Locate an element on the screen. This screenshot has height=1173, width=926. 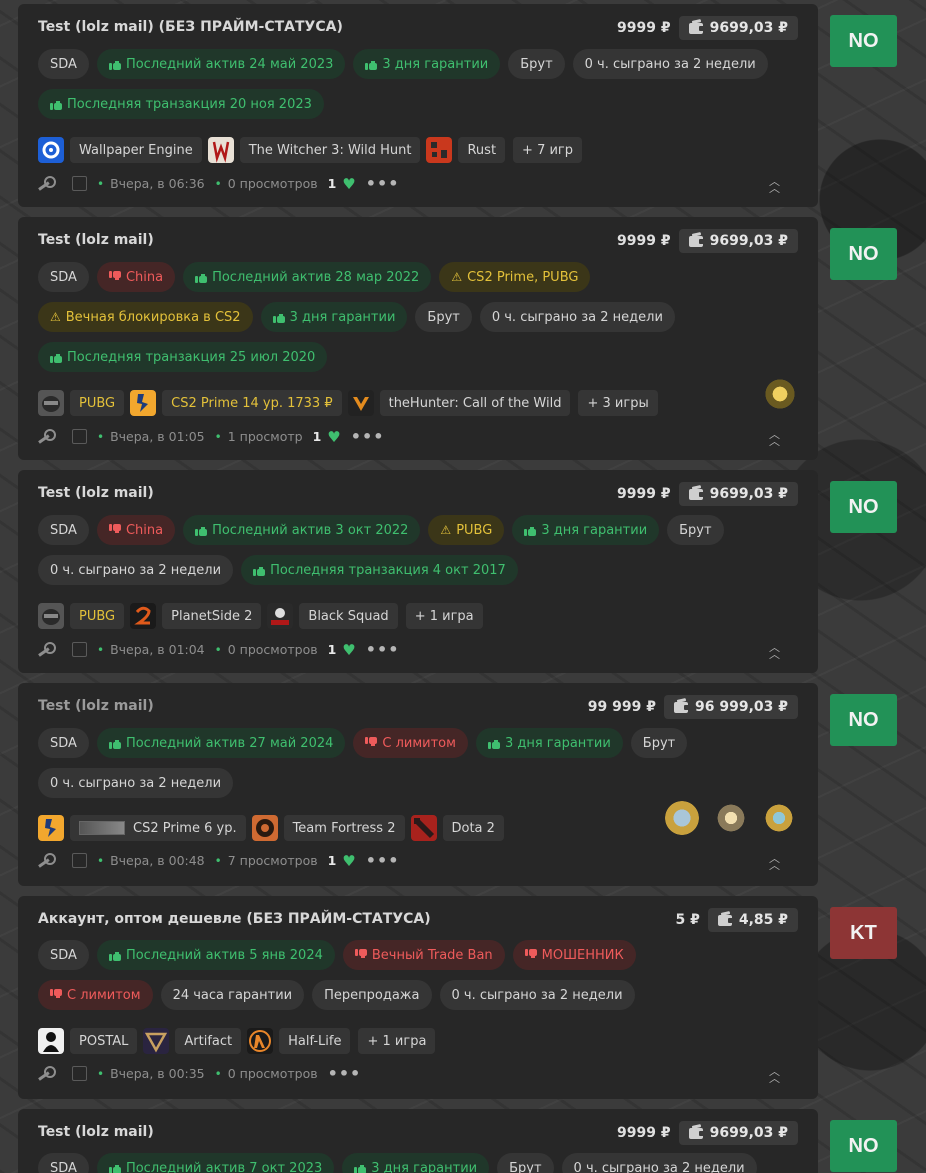
posted-time: Вчера, в 00:35 is located at coordinates (157, 1073).